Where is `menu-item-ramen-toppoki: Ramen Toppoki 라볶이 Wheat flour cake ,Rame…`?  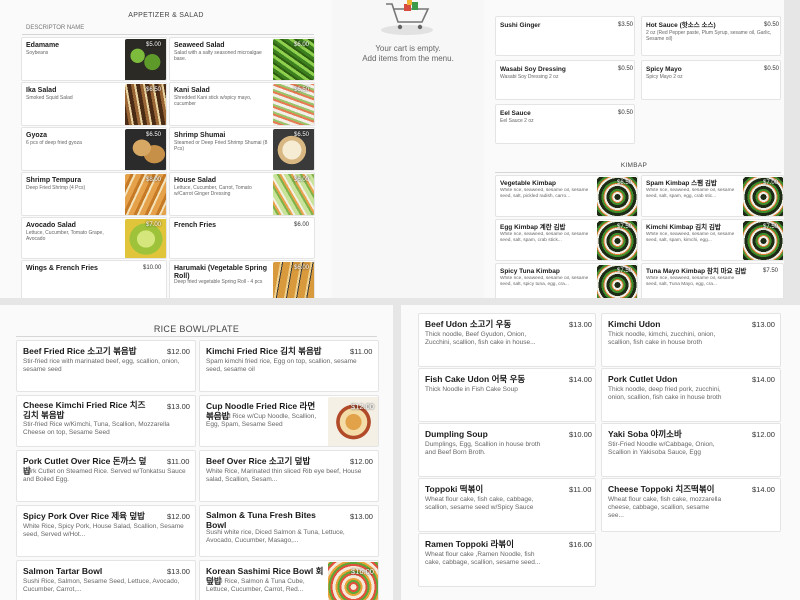 menu-item-ramen-toppoki: Ramen Toppoki 라볶이 Wheat flour cake ,Rame… is located at coordinates (507, 560).